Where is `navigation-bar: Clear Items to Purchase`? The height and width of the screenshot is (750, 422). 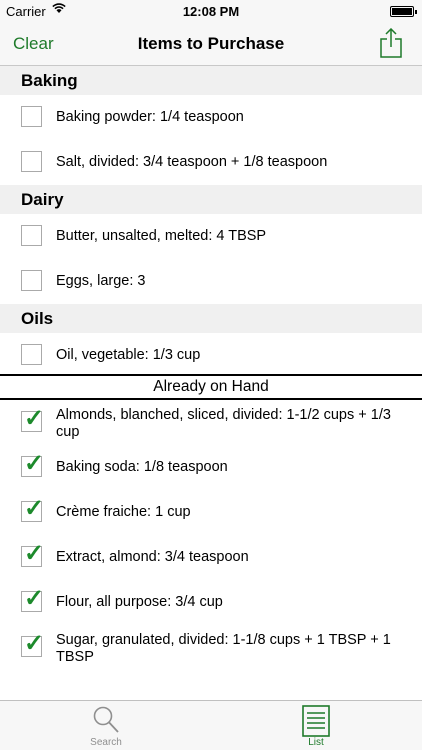 navigation-bar: Clear Items to Purchase is located at coordinates (211, 44).